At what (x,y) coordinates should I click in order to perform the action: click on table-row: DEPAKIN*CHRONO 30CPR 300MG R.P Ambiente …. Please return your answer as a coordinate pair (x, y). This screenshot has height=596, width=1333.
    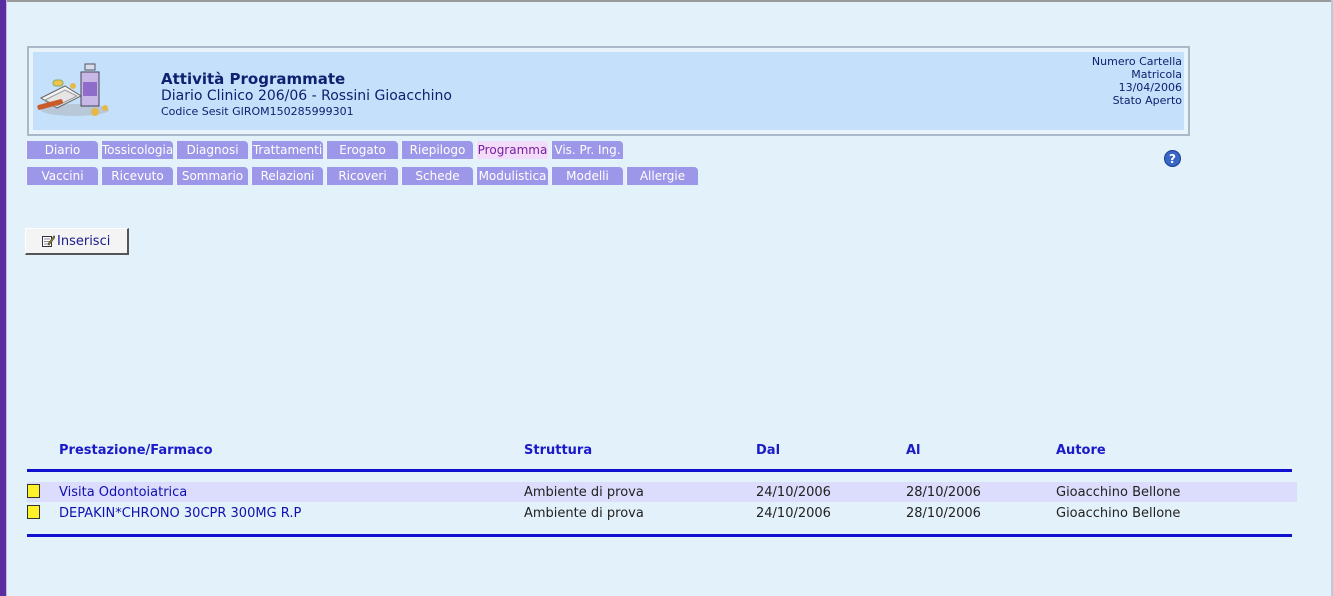
    Looking at the image, I should click on (662, 513).